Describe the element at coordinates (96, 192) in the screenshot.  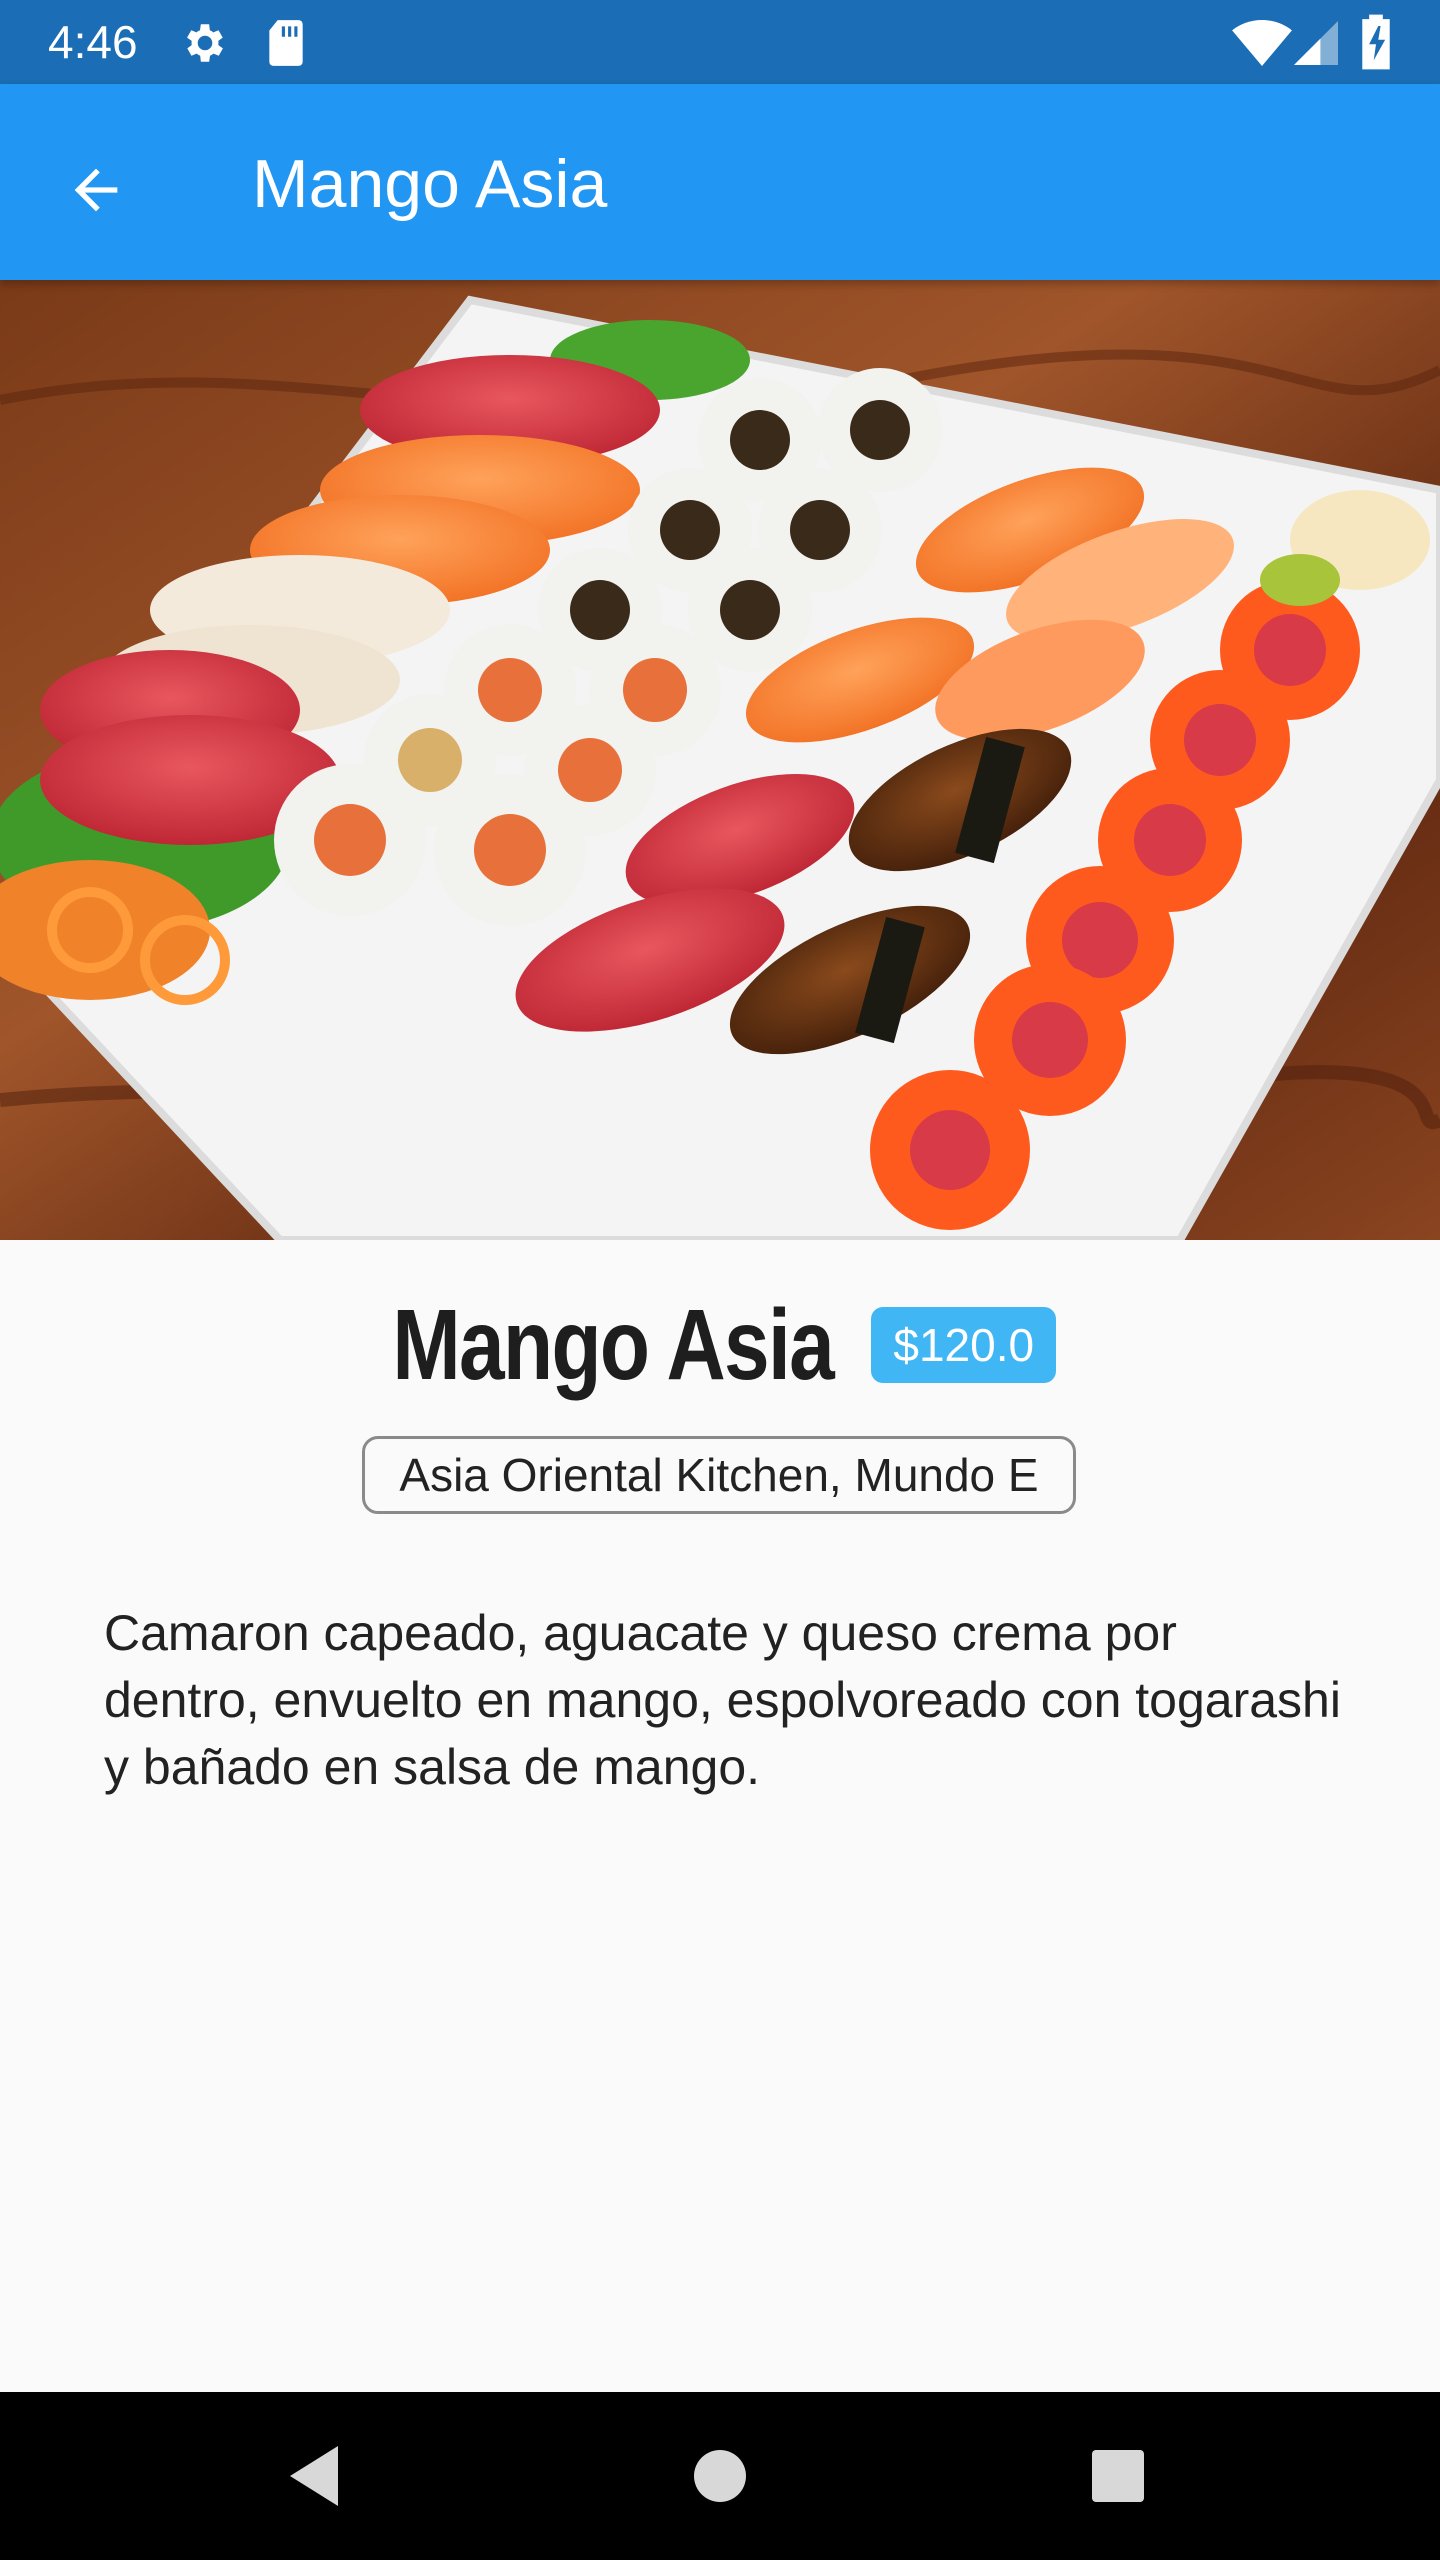
I see `arrow-back-icon` at that location.